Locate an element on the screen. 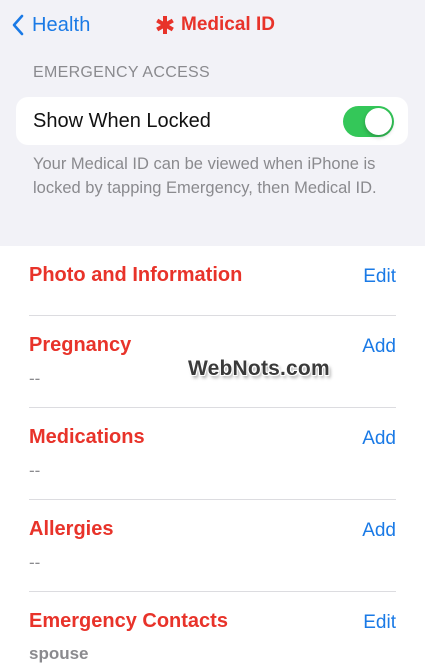 This screenshot has width=425, height=668. edit-photo-and-information-button: Edit is located at coordinates (379, 277).